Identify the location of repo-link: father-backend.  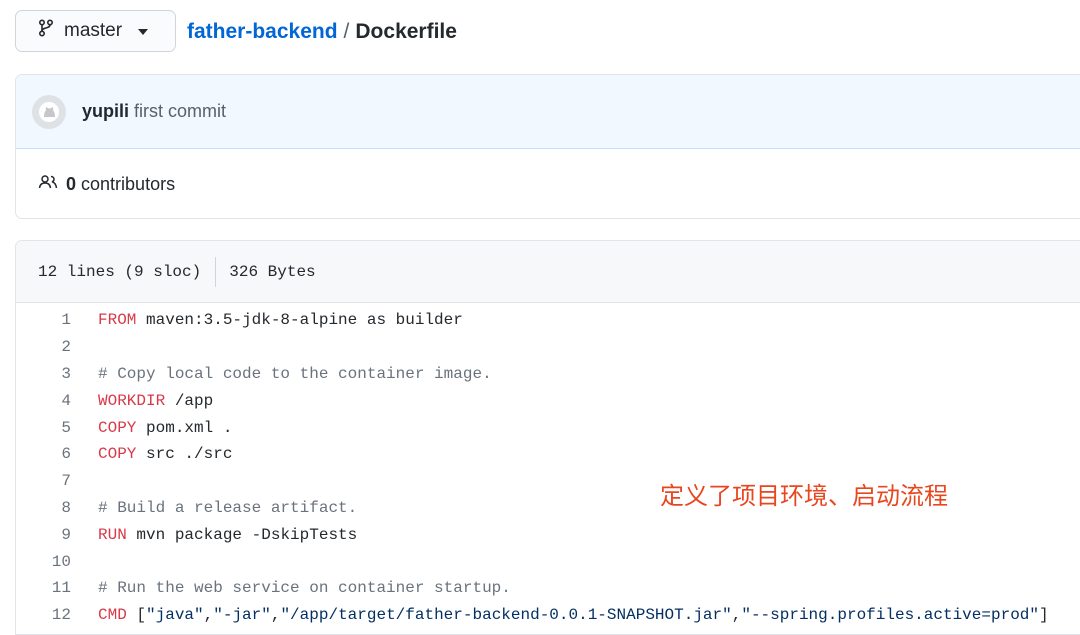
(262, 31).